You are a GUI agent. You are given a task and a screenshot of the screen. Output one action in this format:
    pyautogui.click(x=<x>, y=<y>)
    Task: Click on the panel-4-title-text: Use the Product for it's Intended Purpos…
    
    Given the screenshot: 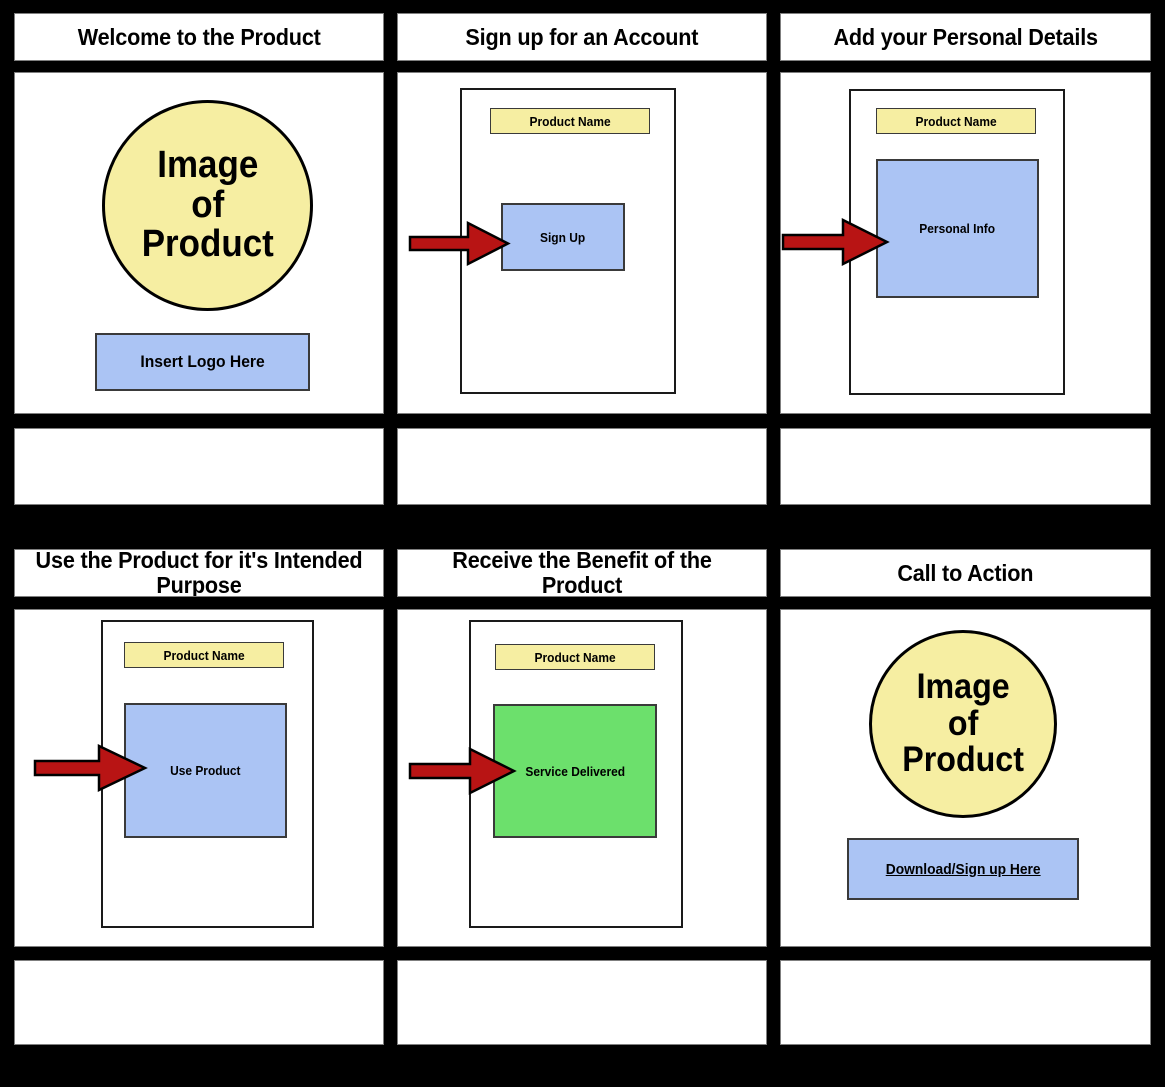 What is the action you would take?
    pyautogui.click(x=199, y=573)
    